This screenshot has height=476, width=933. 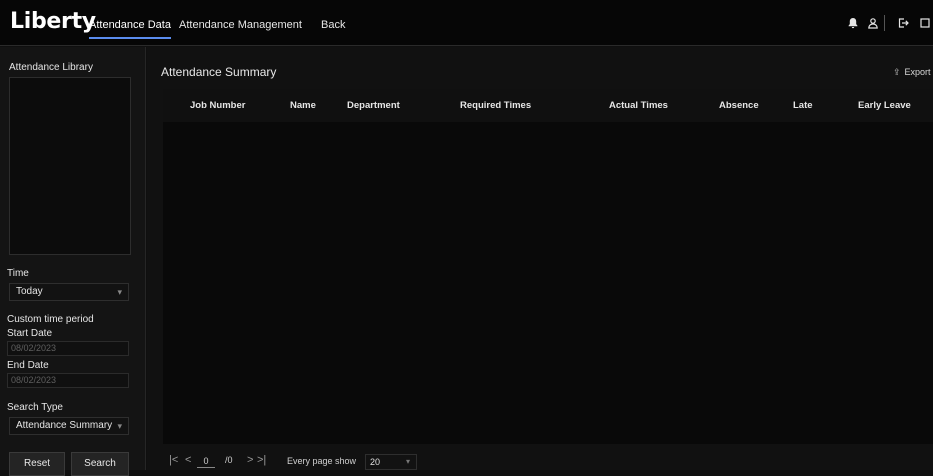 I want to click on column-header-early-leave: Early Leave, so click(x=884, y=105).